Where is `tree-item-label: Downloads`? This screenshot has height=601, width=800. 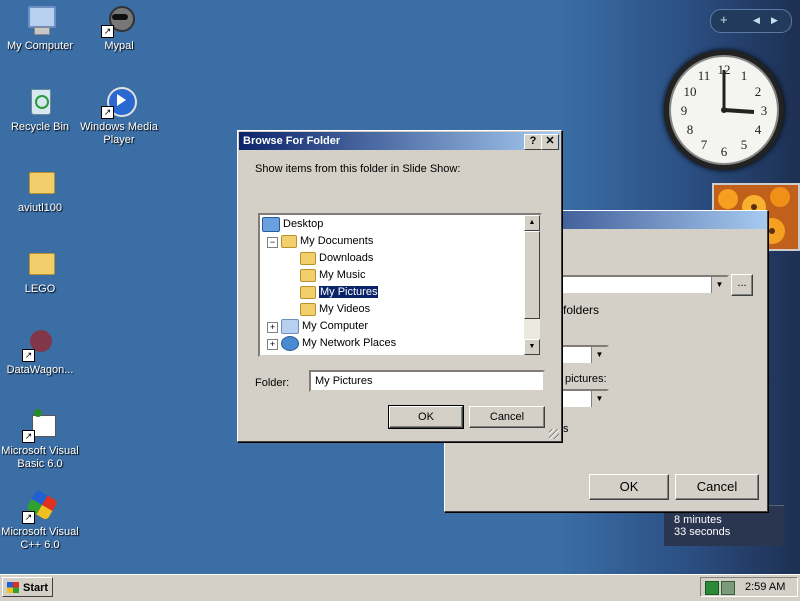
tree-item-label: Downloads is located at coordinates (346, 258).